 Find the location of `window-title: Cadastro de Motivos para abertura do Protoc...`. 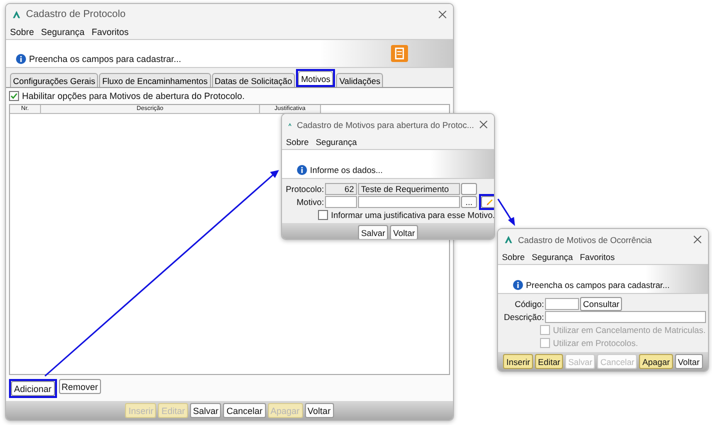

window-title: Cadastro de Motivos para abertura do Protoc... is located at coordinates (385, 125).